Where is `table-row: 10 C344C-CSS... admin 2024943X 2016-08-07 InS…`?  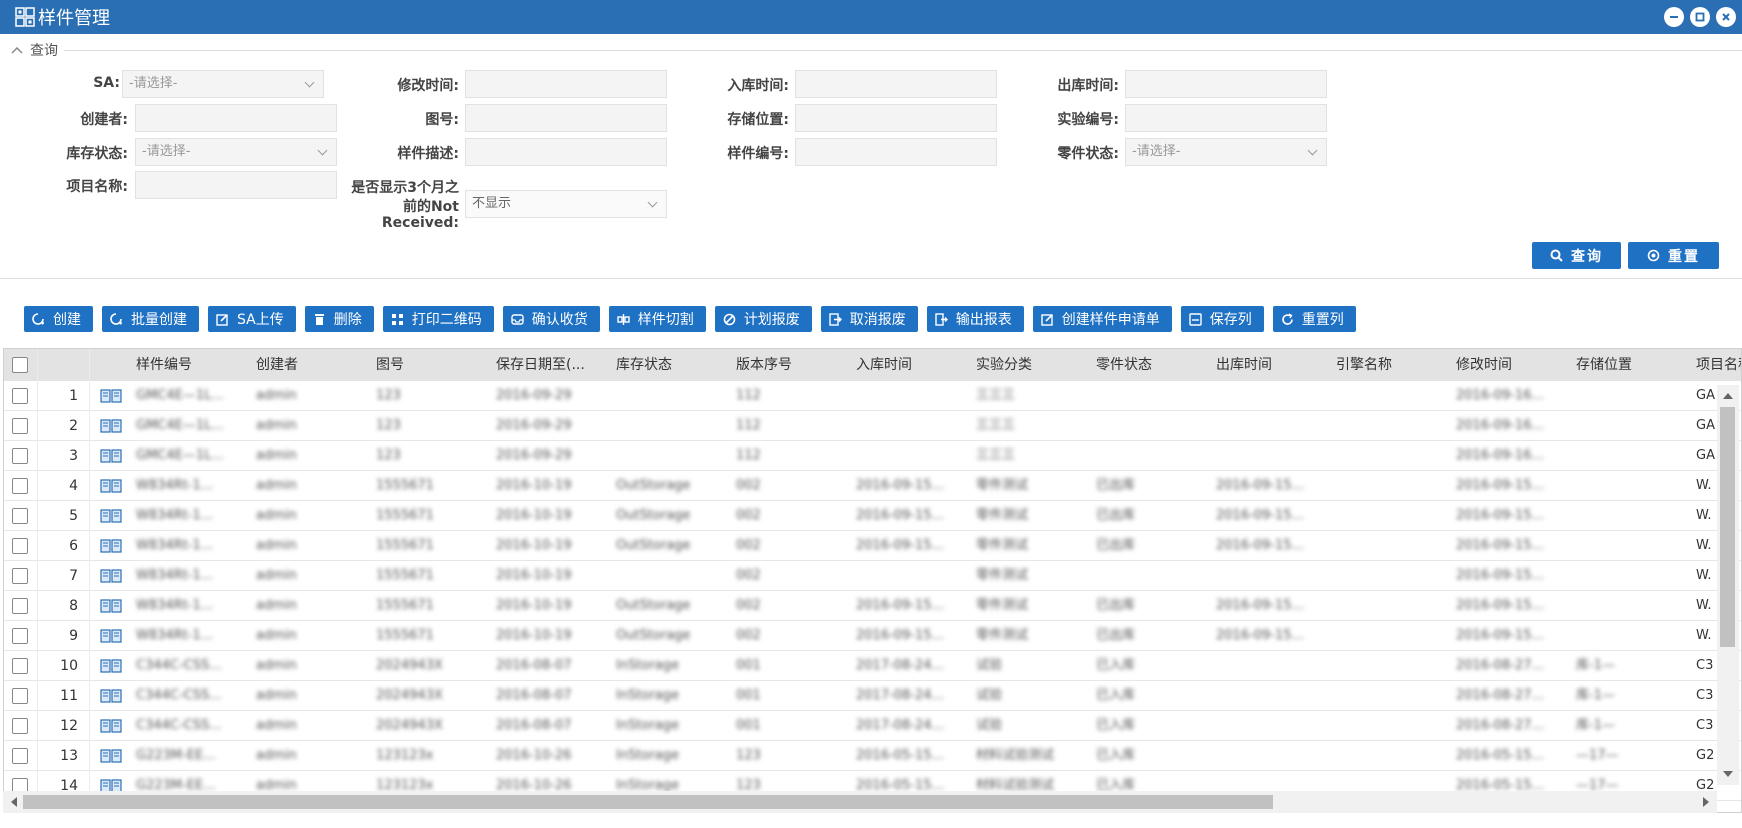
table-row: 10 C344C-CSS... admin 2024943X 2016-08-07 InS… is located at coordinates (872, 666).